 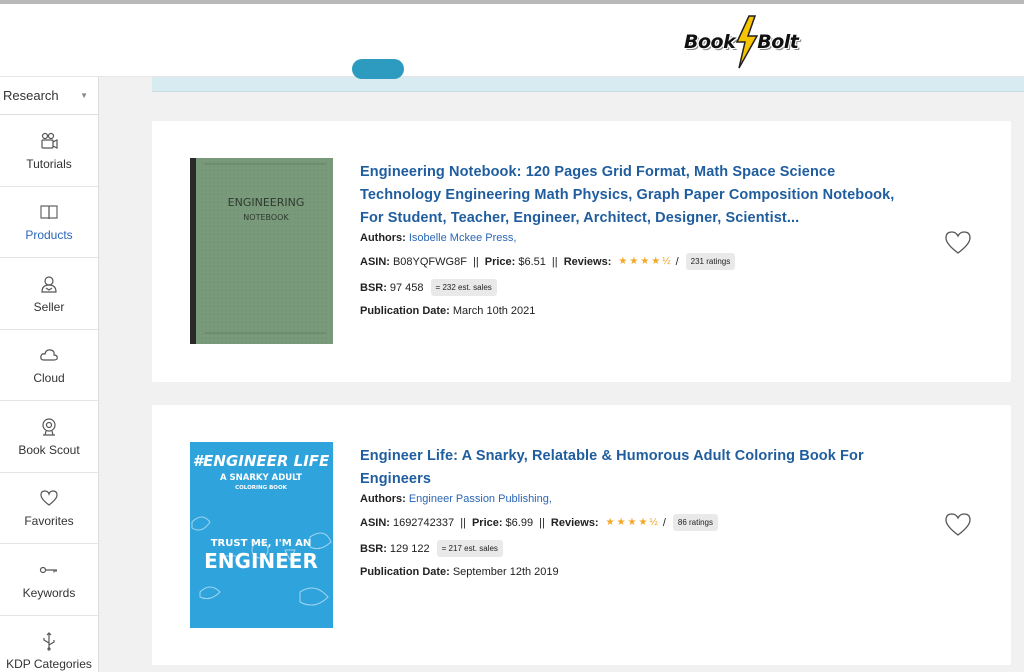 What do you see at coordinates (505, 572) in the screenshot?
I see `publication-date: September 12th 2019` at bounding box center [505, 572].